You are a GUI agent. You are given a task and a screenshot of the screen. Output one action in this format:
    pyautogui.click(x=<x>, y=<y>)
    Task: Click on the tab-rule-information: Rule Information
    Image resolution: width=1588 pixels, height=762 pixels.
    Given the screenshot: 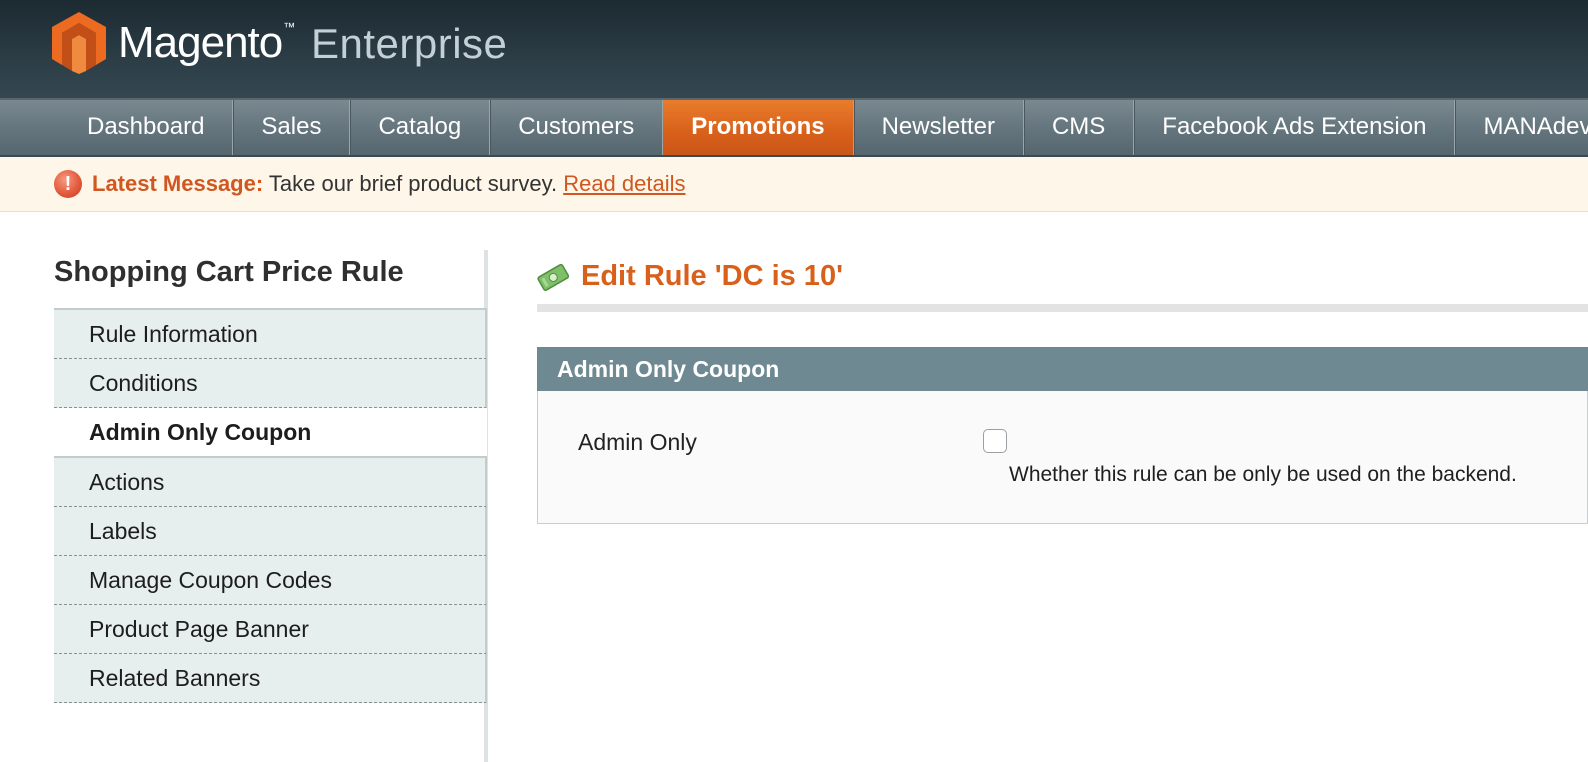 What is the action you would take?
    pyautogui.click(x=270, y=333)
    